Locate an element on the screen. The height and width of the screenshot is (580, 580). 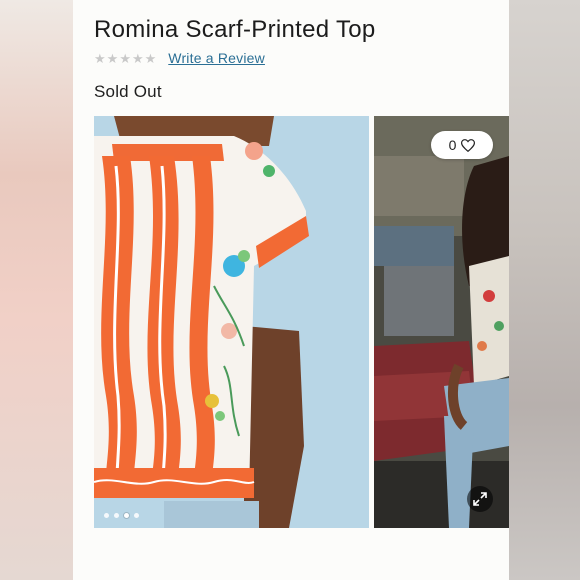
like-count: 0 is located at coordinates (452, 145).